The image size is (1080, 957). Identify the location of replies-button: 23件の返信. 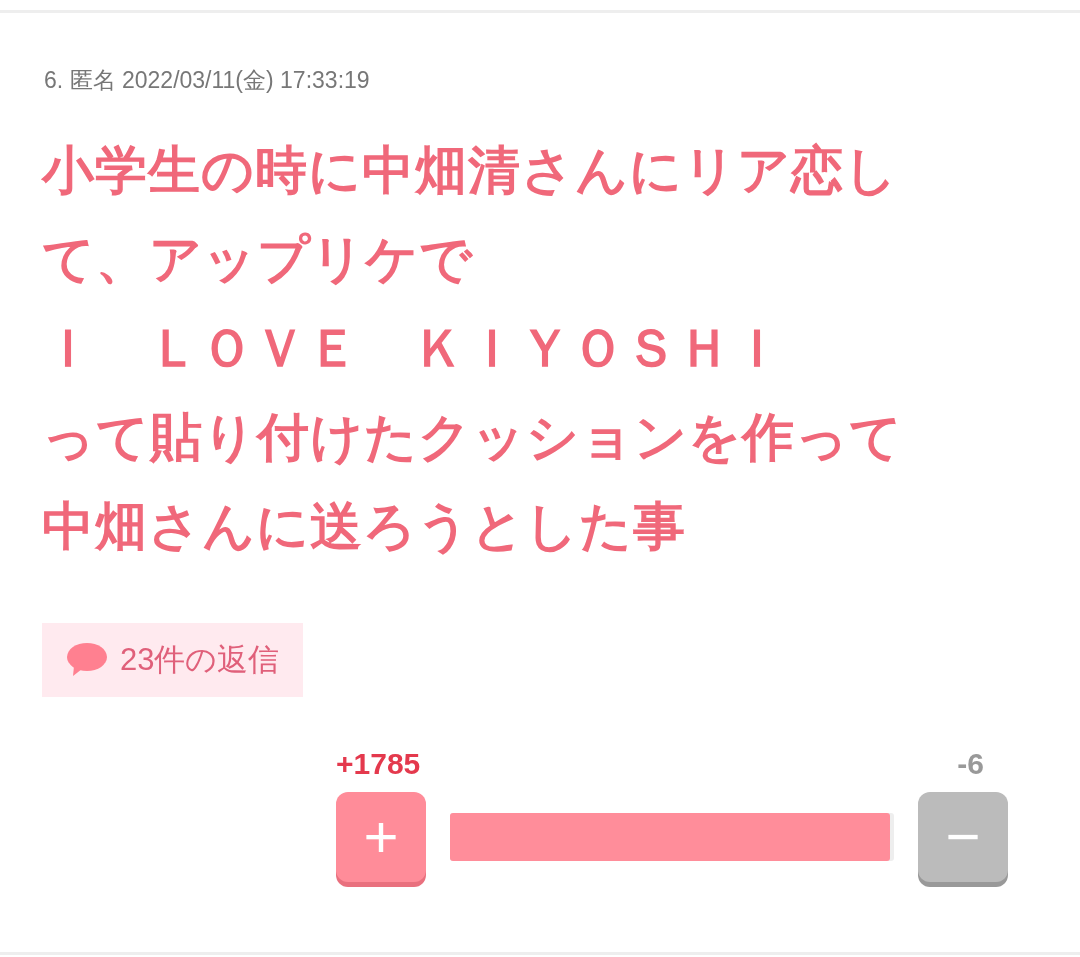
(173, 659).